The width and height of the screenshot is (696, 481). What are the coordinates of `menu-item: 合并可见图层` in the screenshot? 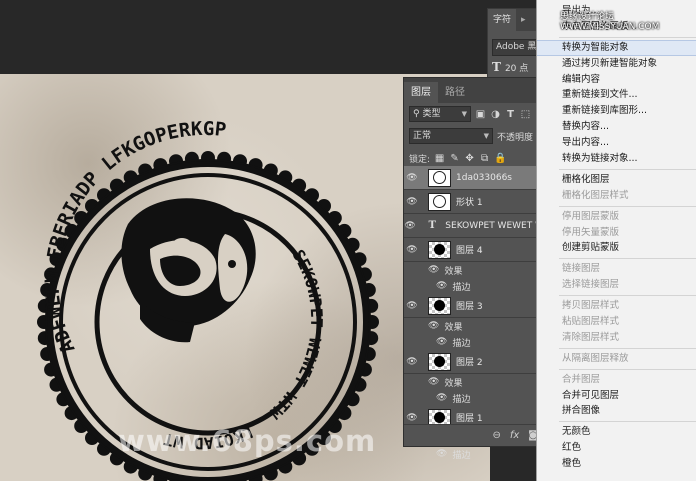 It's located at (616, 396).